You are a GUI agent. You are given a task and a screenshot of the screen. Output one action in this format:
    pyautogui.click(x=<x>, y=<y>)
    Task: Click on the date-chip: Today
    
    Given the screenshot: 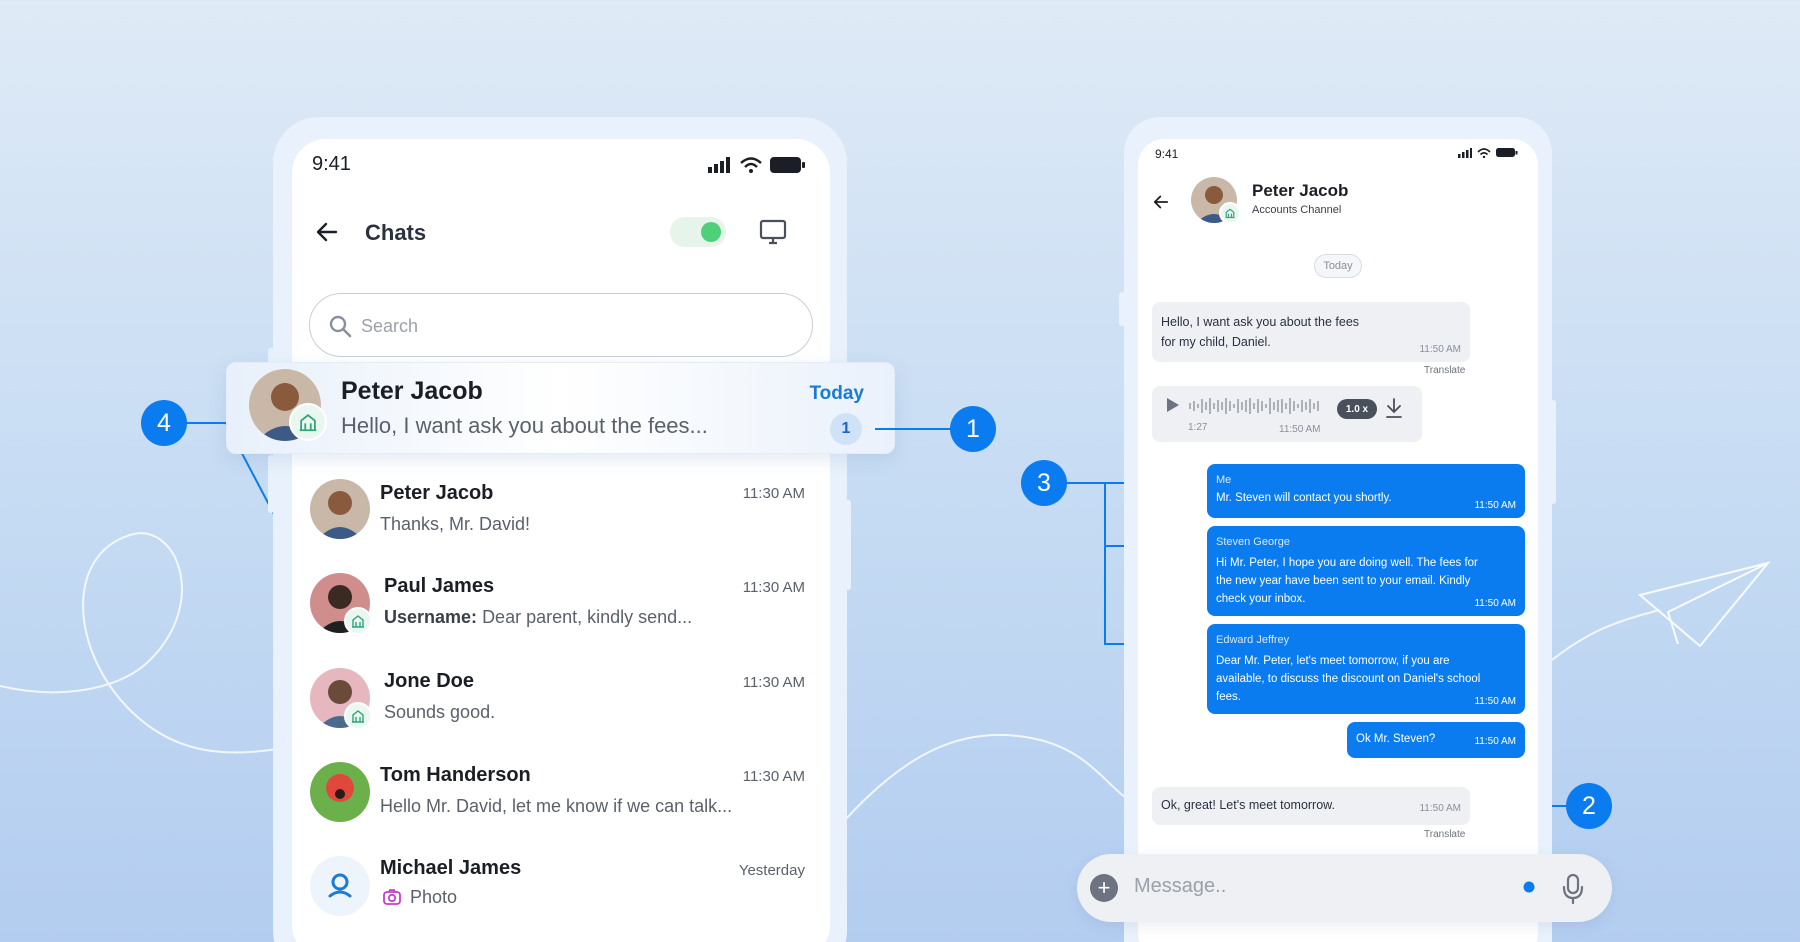 What is the action you would take?
    pyautogui.click(x=1338, y=266)
    